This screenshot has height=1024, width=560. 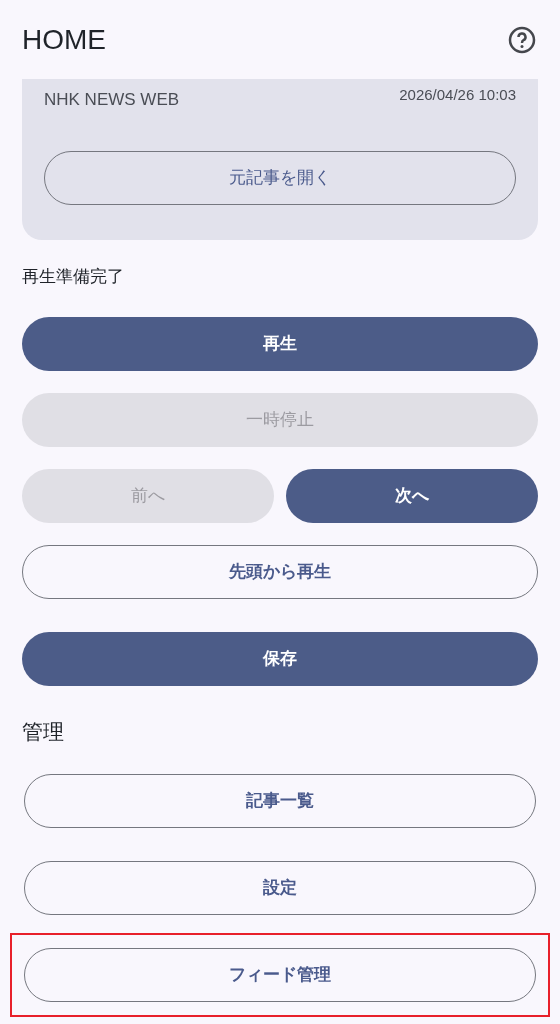 What do you see at coordinates (73, 277) in the screenshot?
I see `status-text: 再生準備完了` at bounding box center [73, 277].